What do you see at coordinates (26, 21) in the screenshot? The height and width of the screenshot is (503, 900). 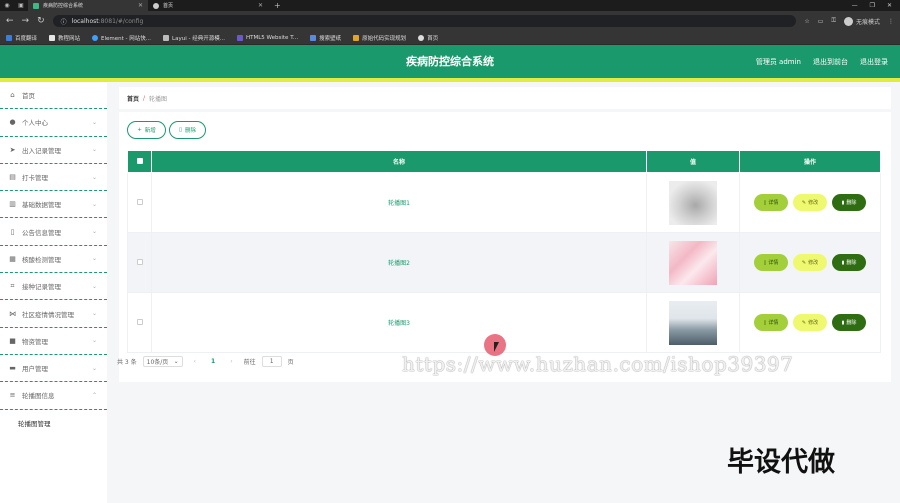 I see `forward-icon: →` at bounding box center [26, 21].